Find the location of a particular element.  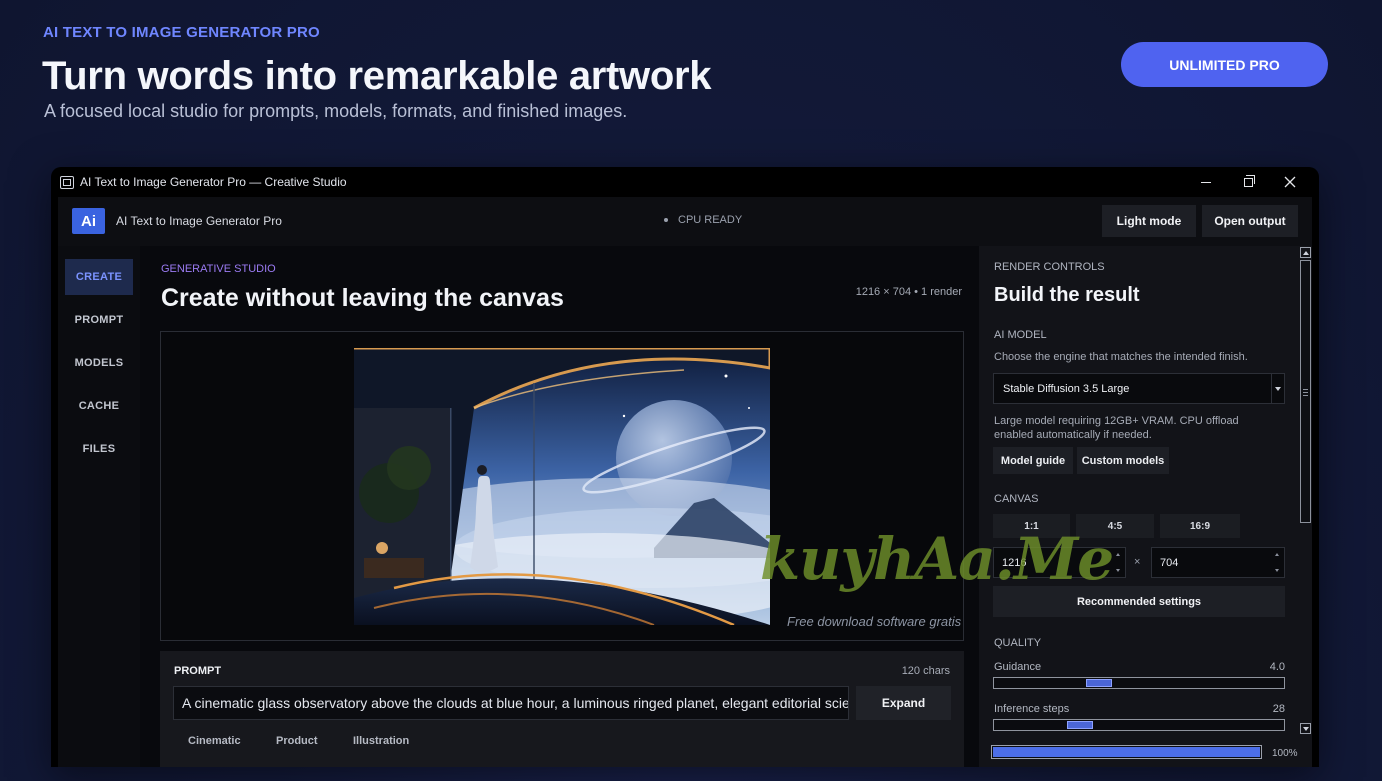

studio-eyebrow: GENERATIVE STUDIO is located at coordinates (218, 269).